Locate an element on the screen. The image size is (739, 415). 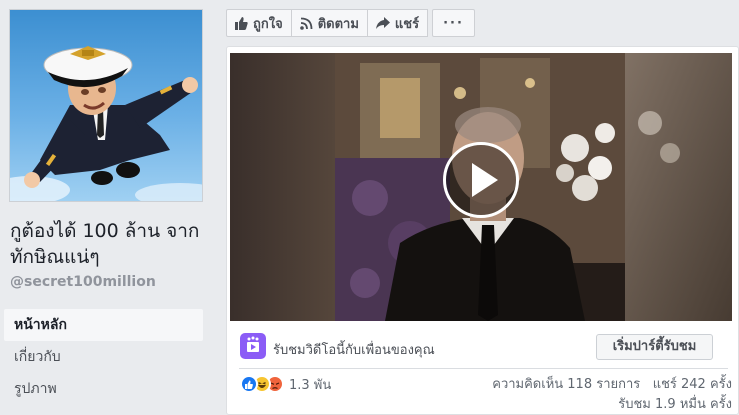
like-button: ถูกใจ is located at coordinates (259, 23).